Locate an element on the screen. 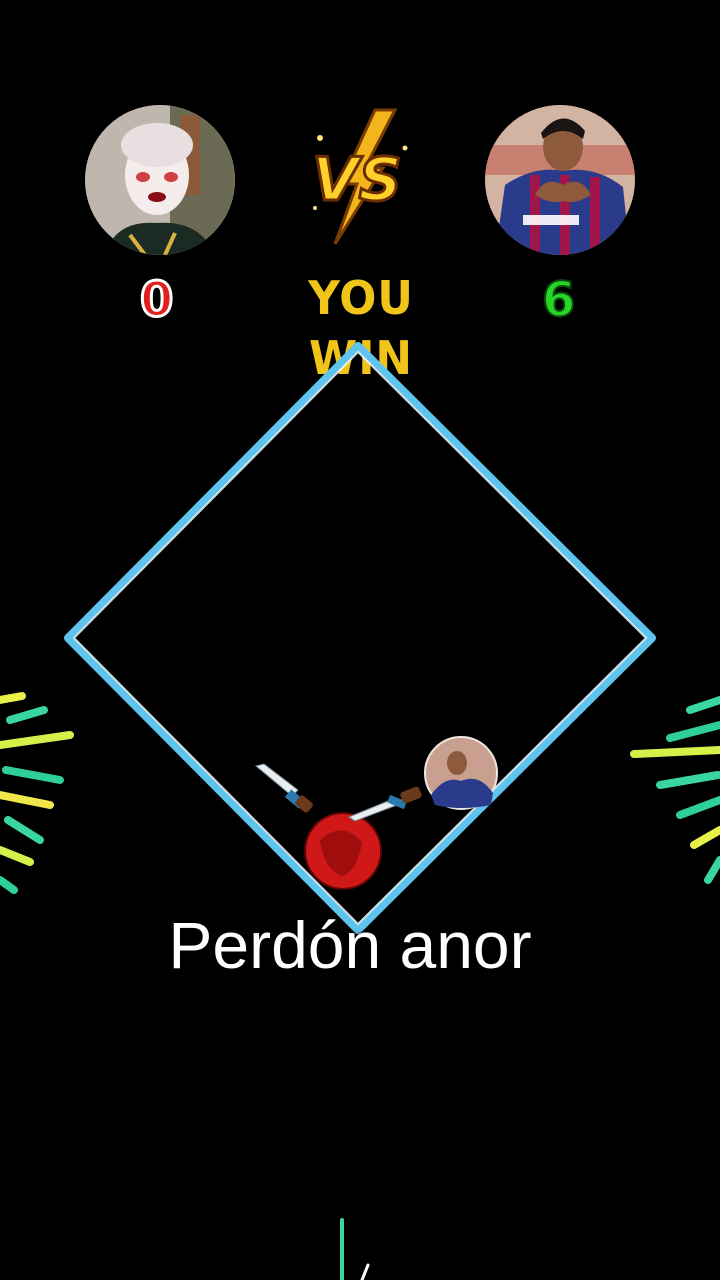  player-right-score: 6 is located at coordinates (558, 300).